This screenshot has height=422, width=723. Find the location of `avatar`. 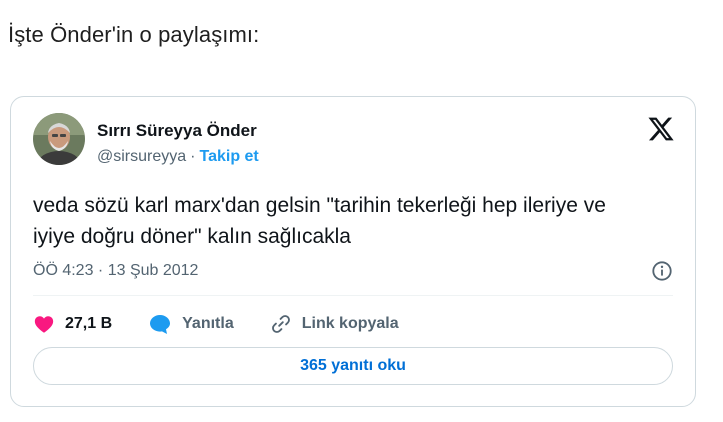

avatar is located at coordinates (59, 139).